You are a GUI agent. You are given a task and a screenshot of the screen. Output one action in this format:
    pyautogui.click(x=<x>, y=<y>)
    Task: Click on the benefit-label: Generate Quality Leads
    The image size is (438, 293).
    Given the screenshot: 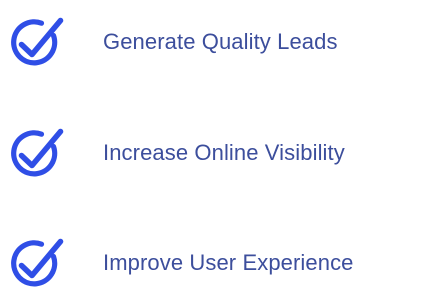 What is the action you would take?
    pyautogui.click(x=220, y=41)
    